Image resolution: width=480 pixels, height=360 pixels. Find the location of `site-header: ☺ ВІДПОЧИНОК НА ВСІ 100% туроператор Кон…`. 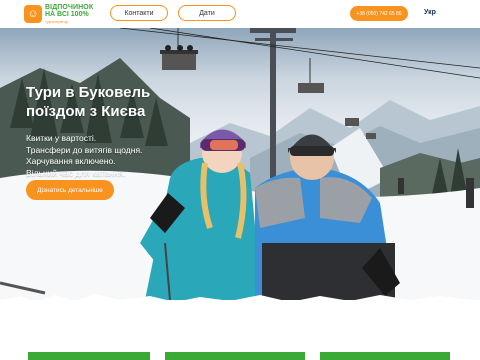

site-header: ☺ ВІДПОЧИНОК НА ВСІ 100% туроператор Кон… is located at coordinates (240, 14).